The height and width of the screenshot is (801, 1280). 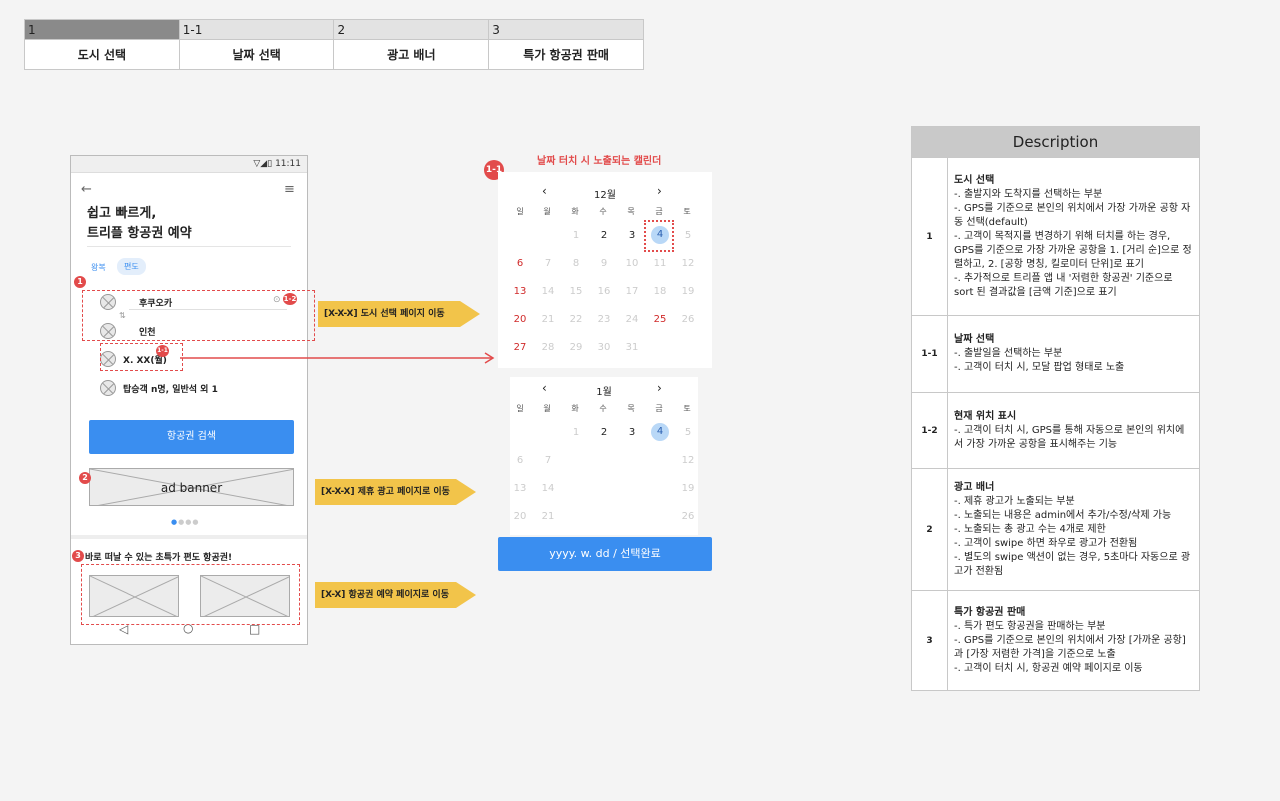 I want to click on section-id: 3, so click(x=566, y=29).